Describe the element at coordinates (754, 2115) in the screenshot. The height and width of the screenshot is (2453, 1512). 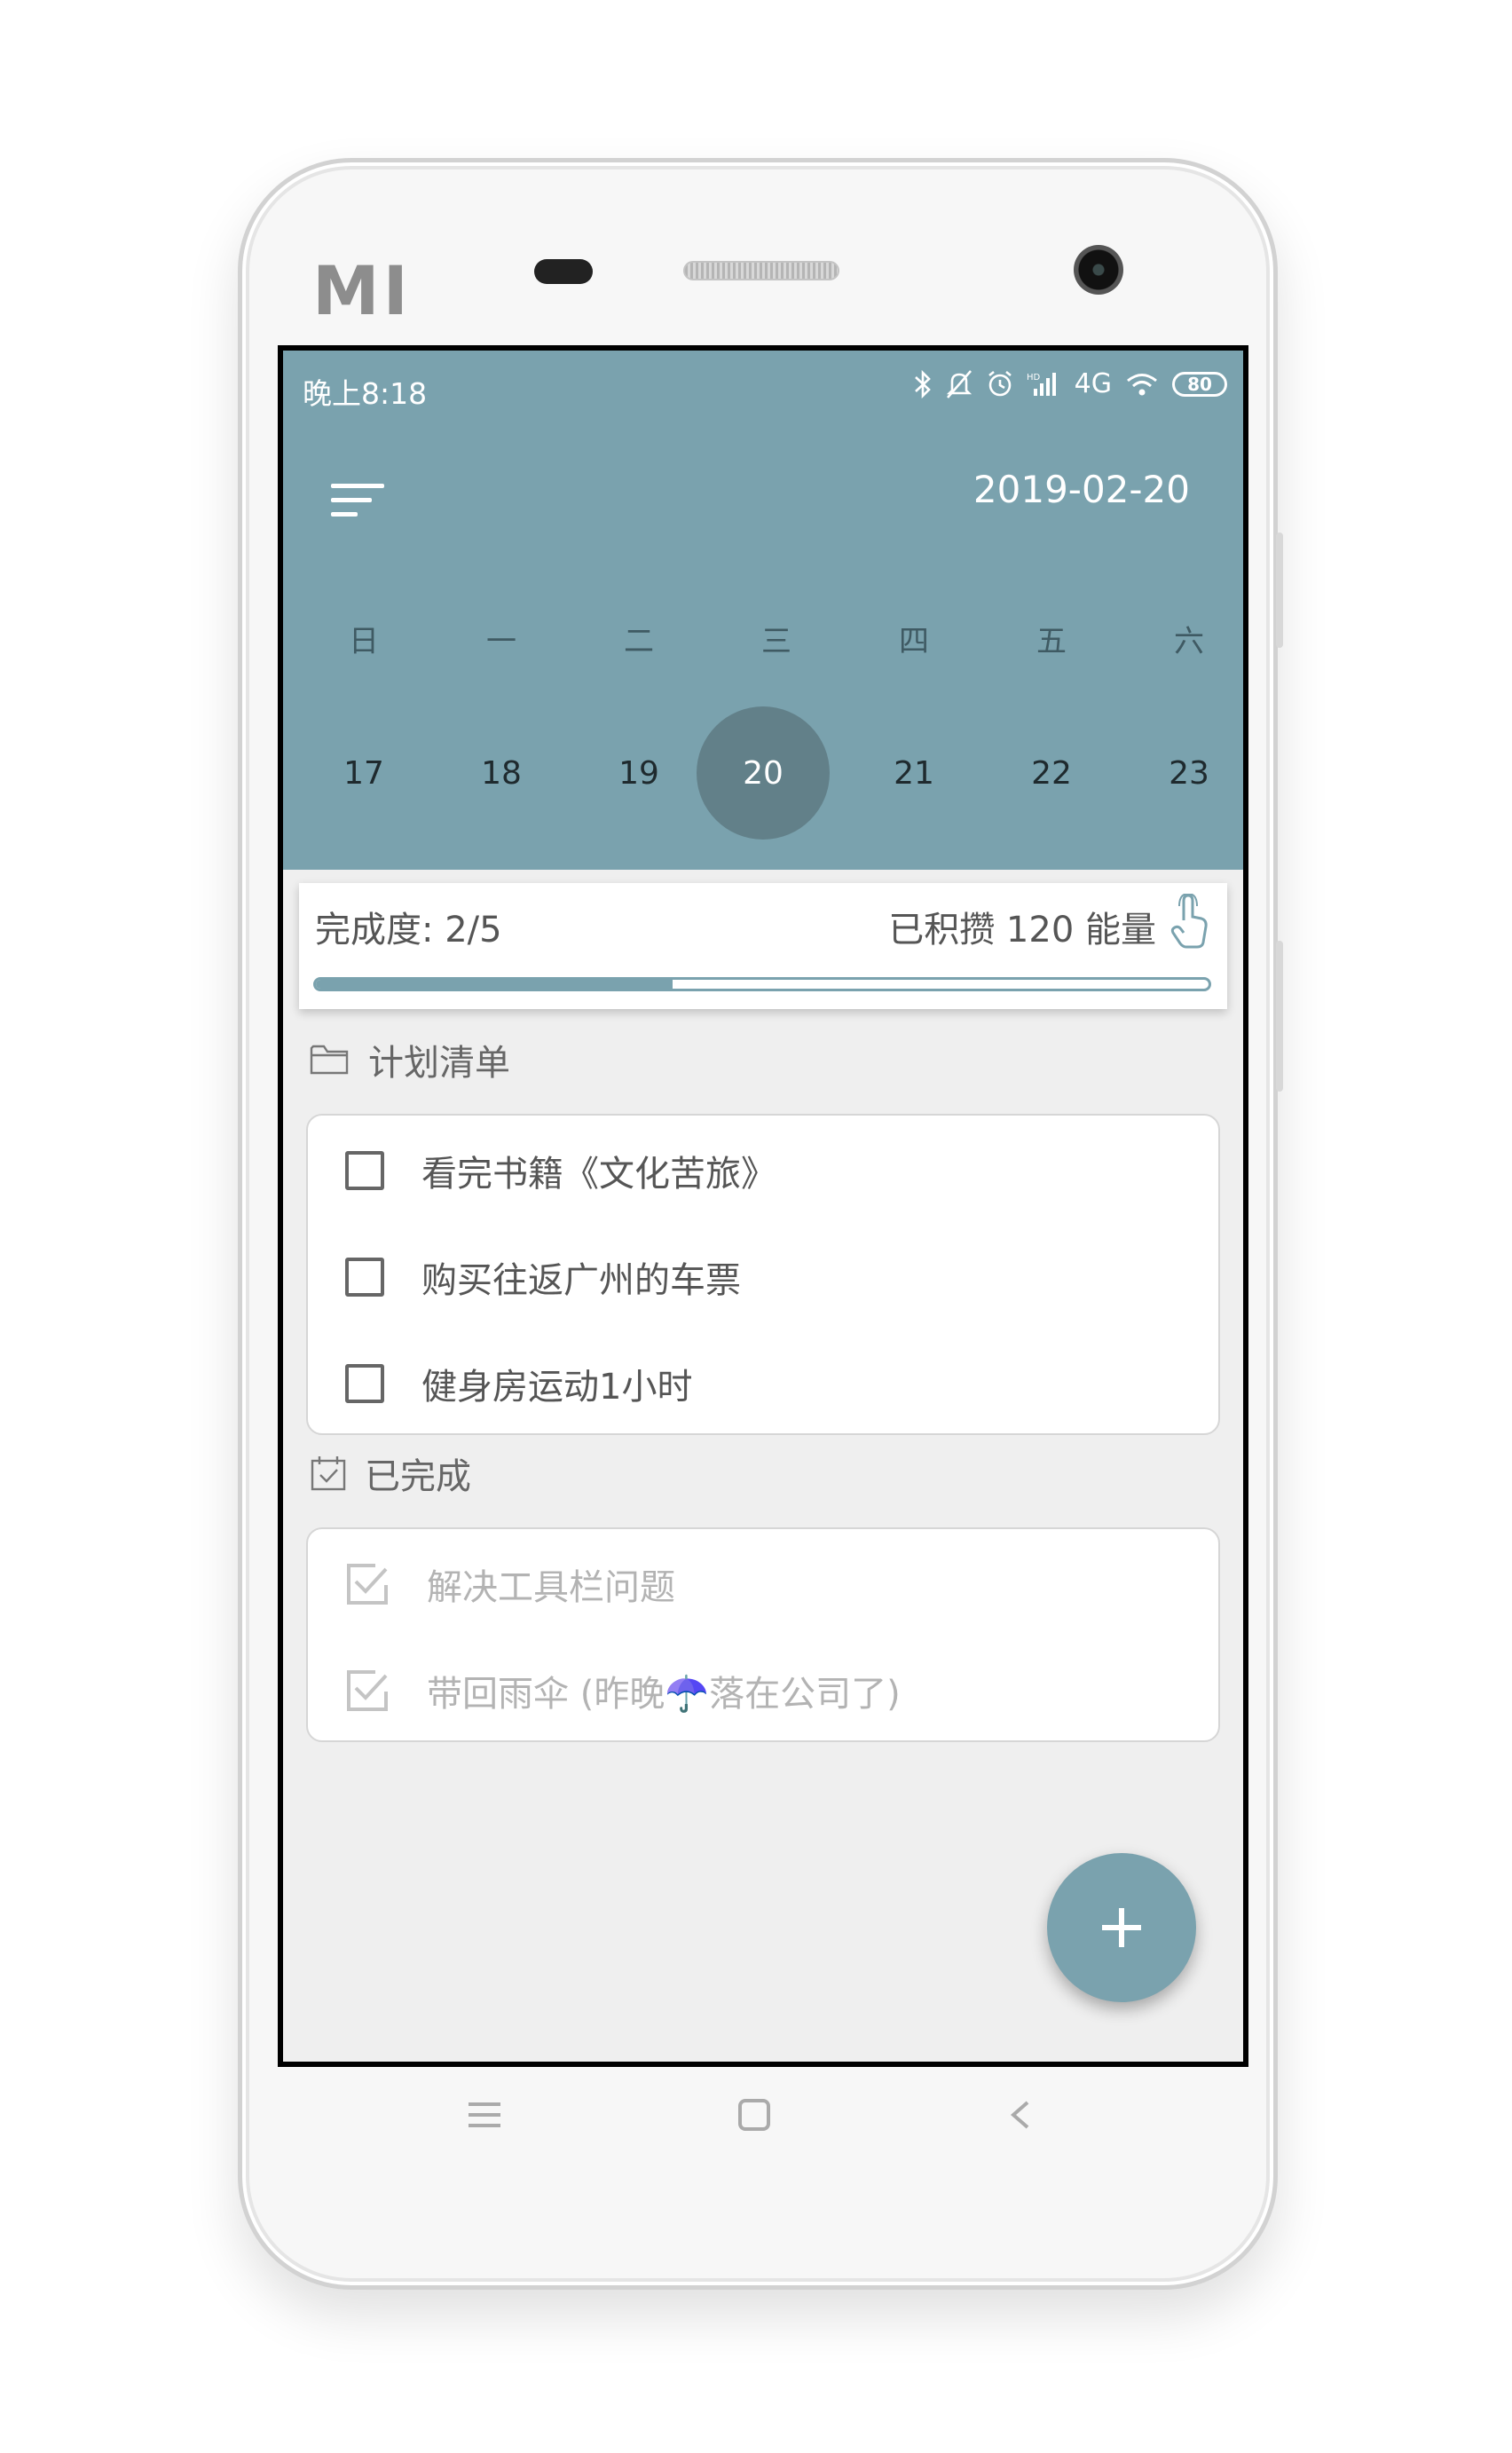
I see `home-key-icon` at that location.